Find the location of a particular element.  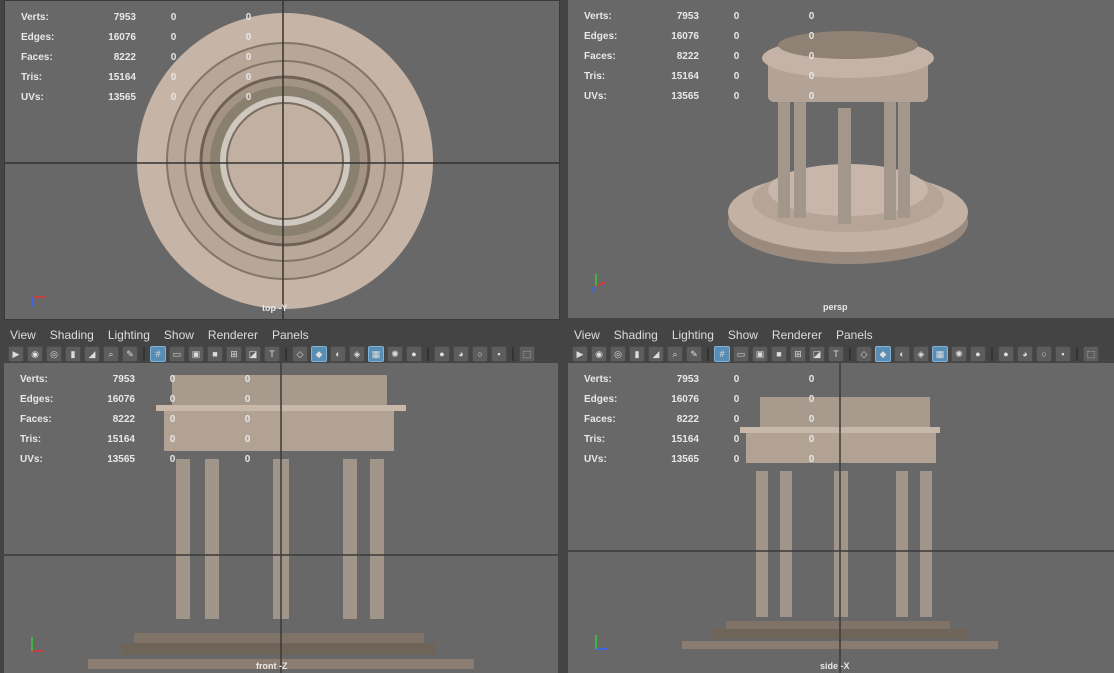

faces-selected: 0 is located at coordinates (736, 56).